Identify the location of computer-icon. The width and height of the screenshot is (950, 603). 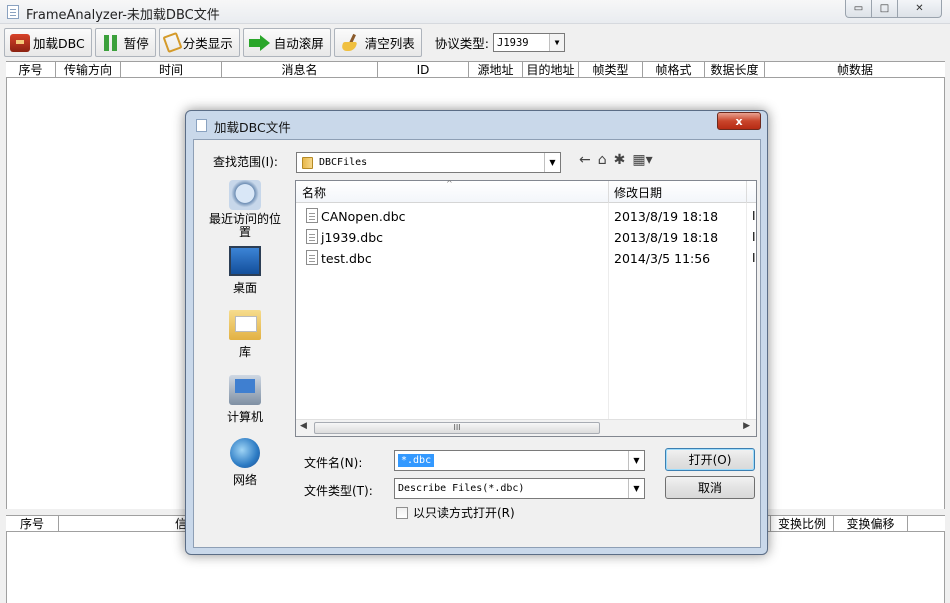
(245, 390).